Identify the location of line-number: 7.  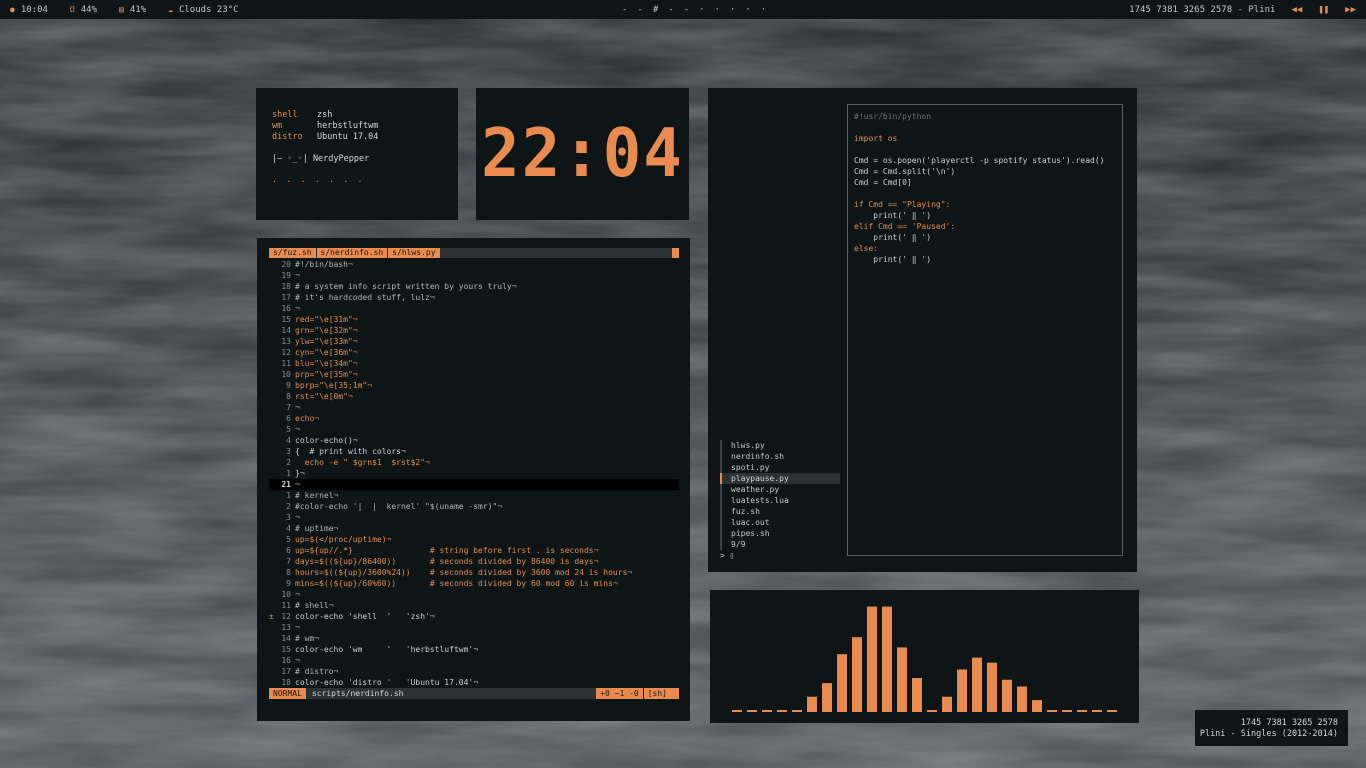
(288, 407).